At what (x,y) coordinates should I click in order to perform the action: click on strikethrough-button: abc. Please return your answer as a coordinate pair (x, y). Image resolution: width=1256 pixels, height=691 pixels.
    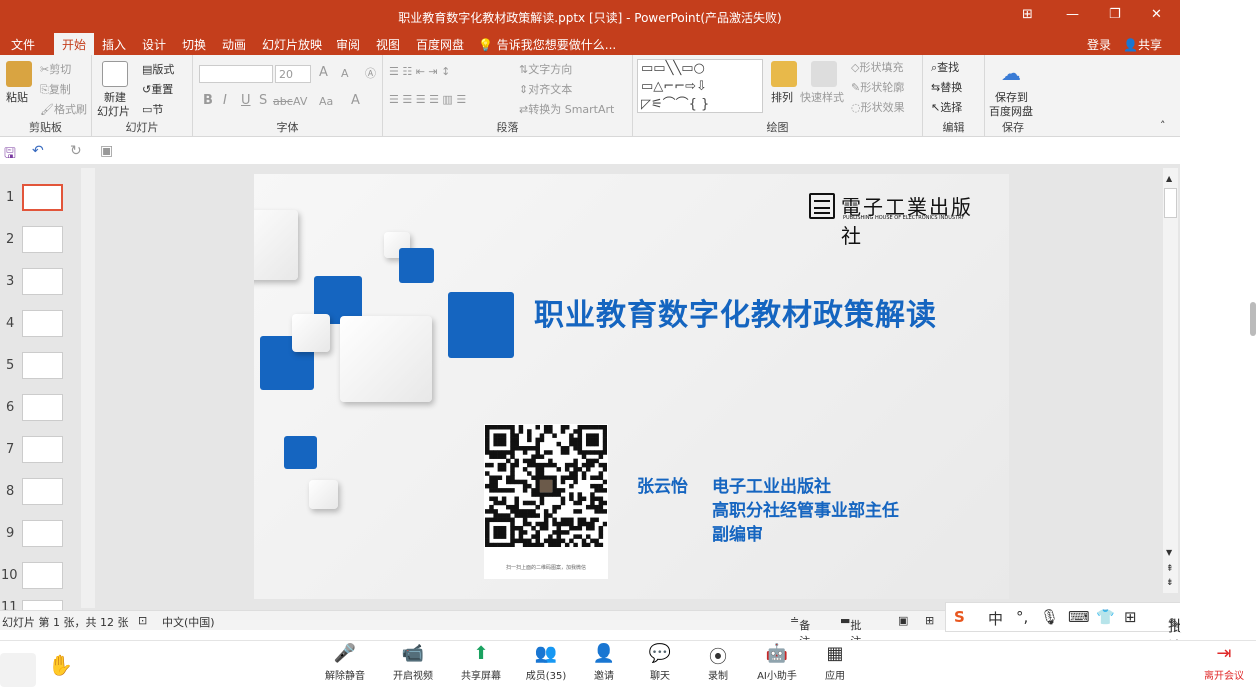
    Looking at the image, I should click on (283, 101).